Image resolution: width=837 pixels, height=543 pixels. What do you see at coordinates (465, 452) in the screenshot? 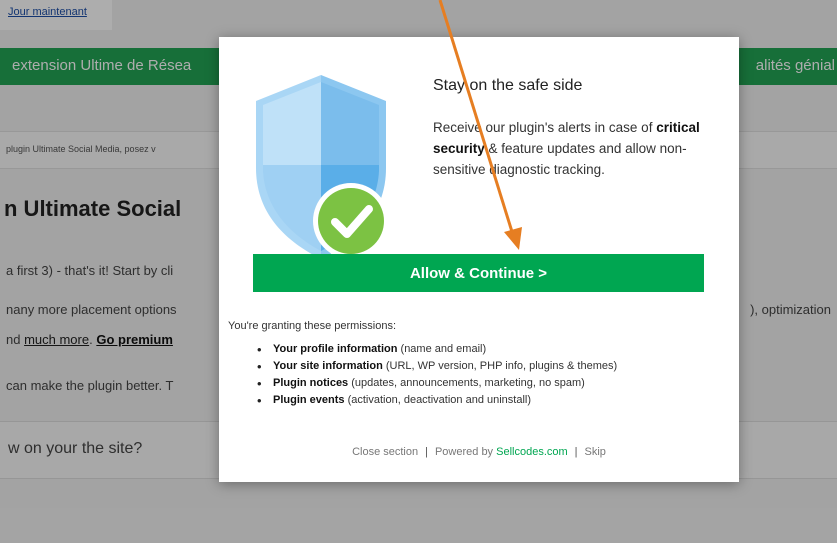
I see `powered-by-text: Powered by` at bounding box center [465, 452].